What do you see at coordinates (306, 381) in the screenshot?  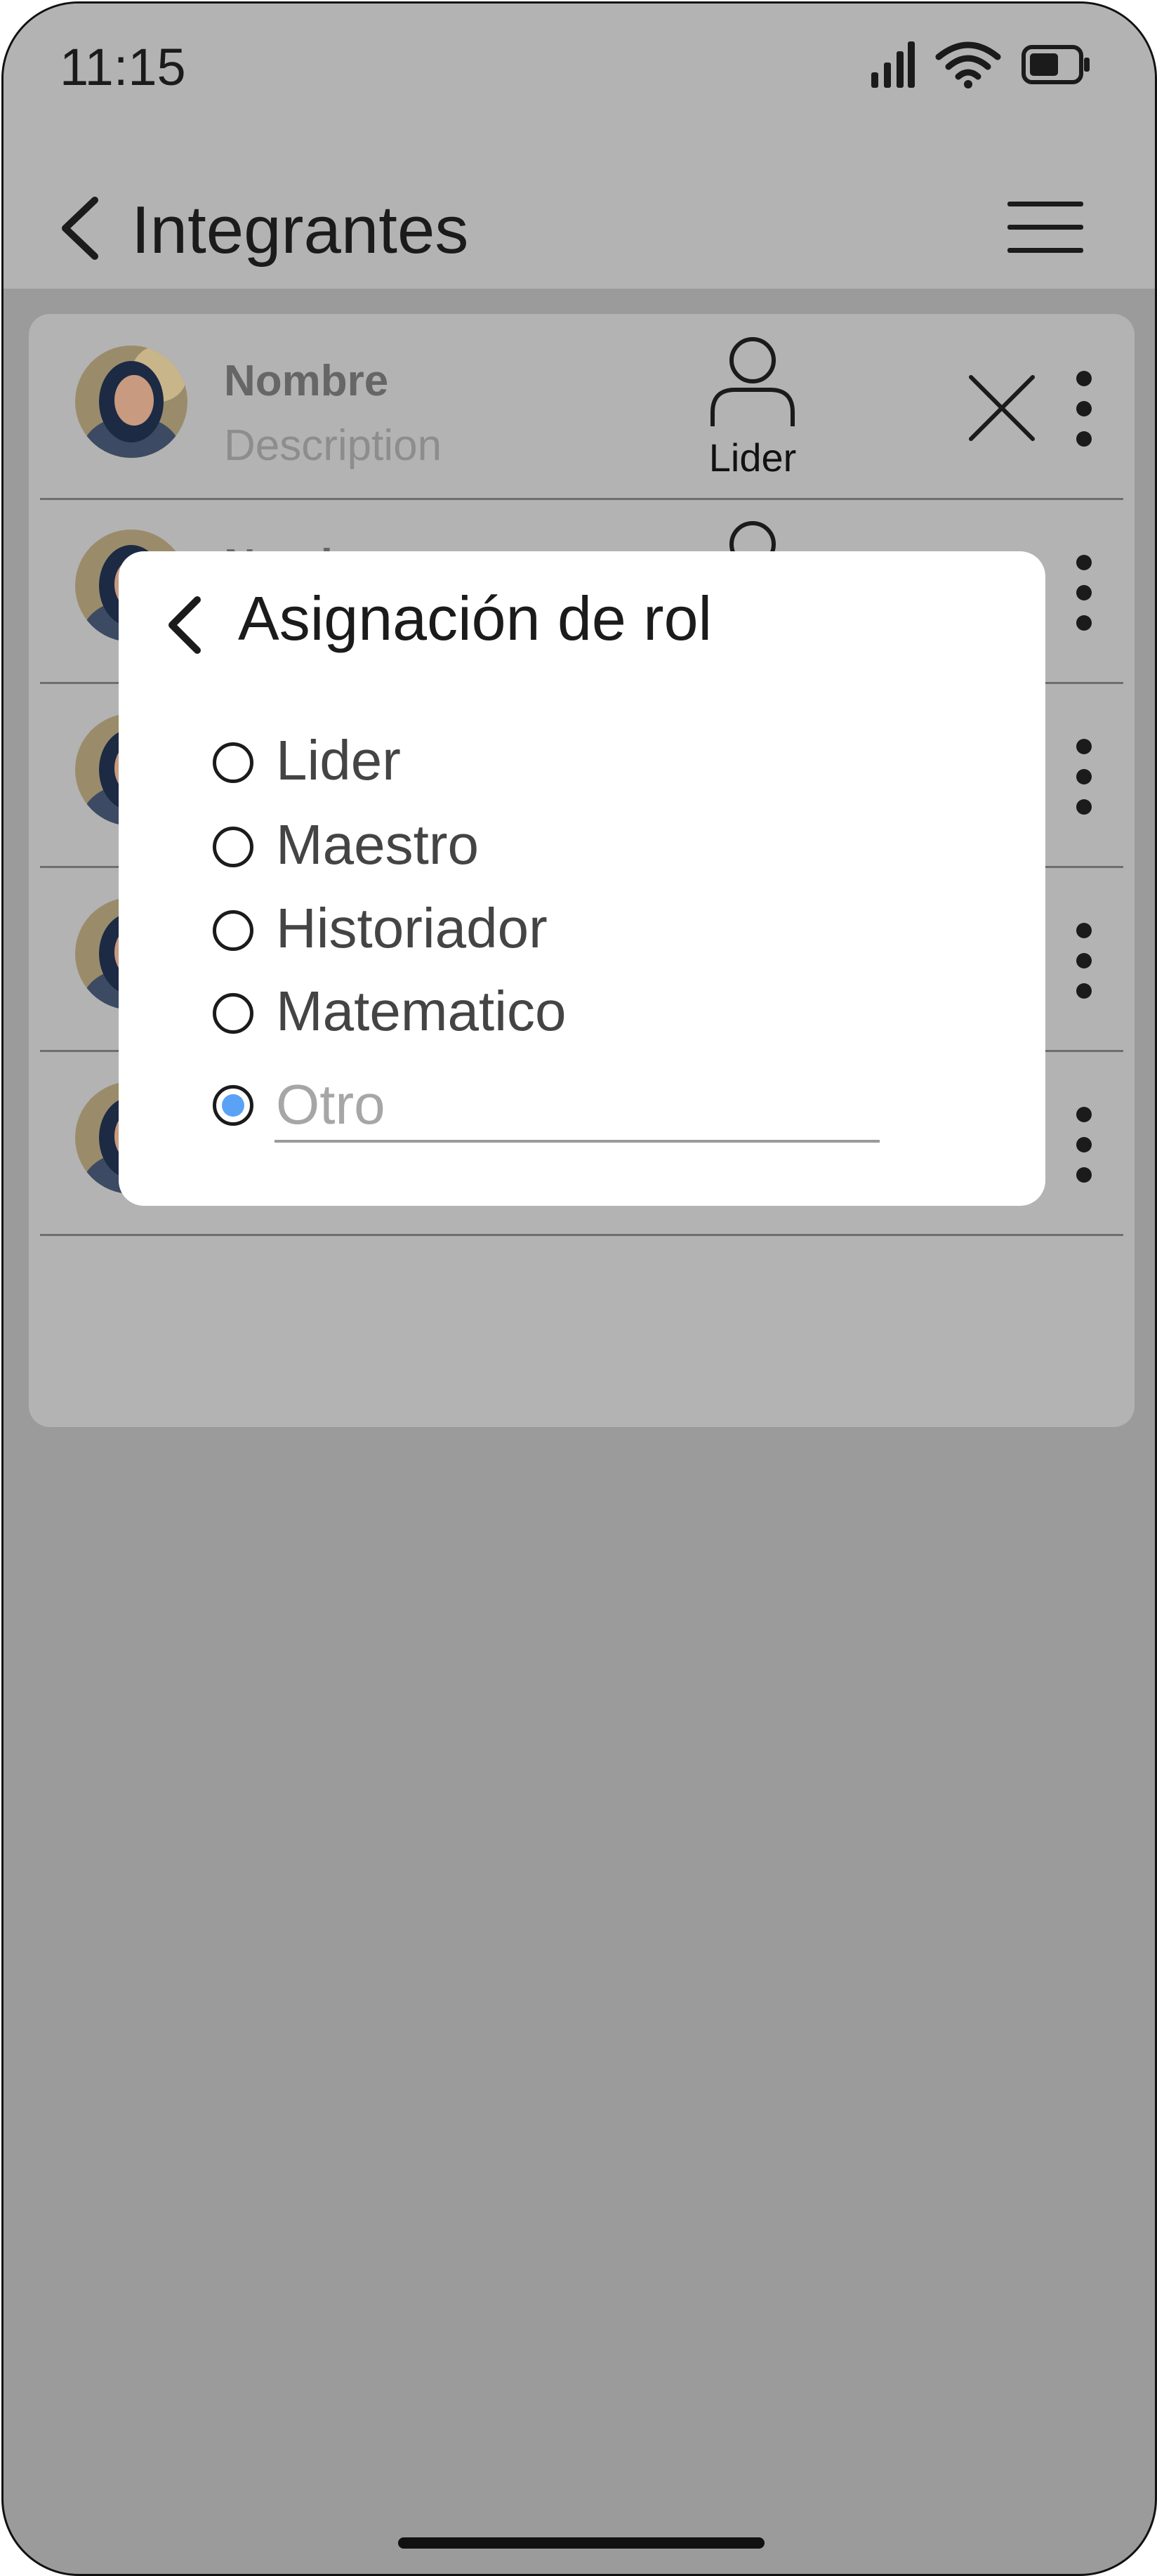 I see `member-name: Nombre` at bounding box center [306, 381].